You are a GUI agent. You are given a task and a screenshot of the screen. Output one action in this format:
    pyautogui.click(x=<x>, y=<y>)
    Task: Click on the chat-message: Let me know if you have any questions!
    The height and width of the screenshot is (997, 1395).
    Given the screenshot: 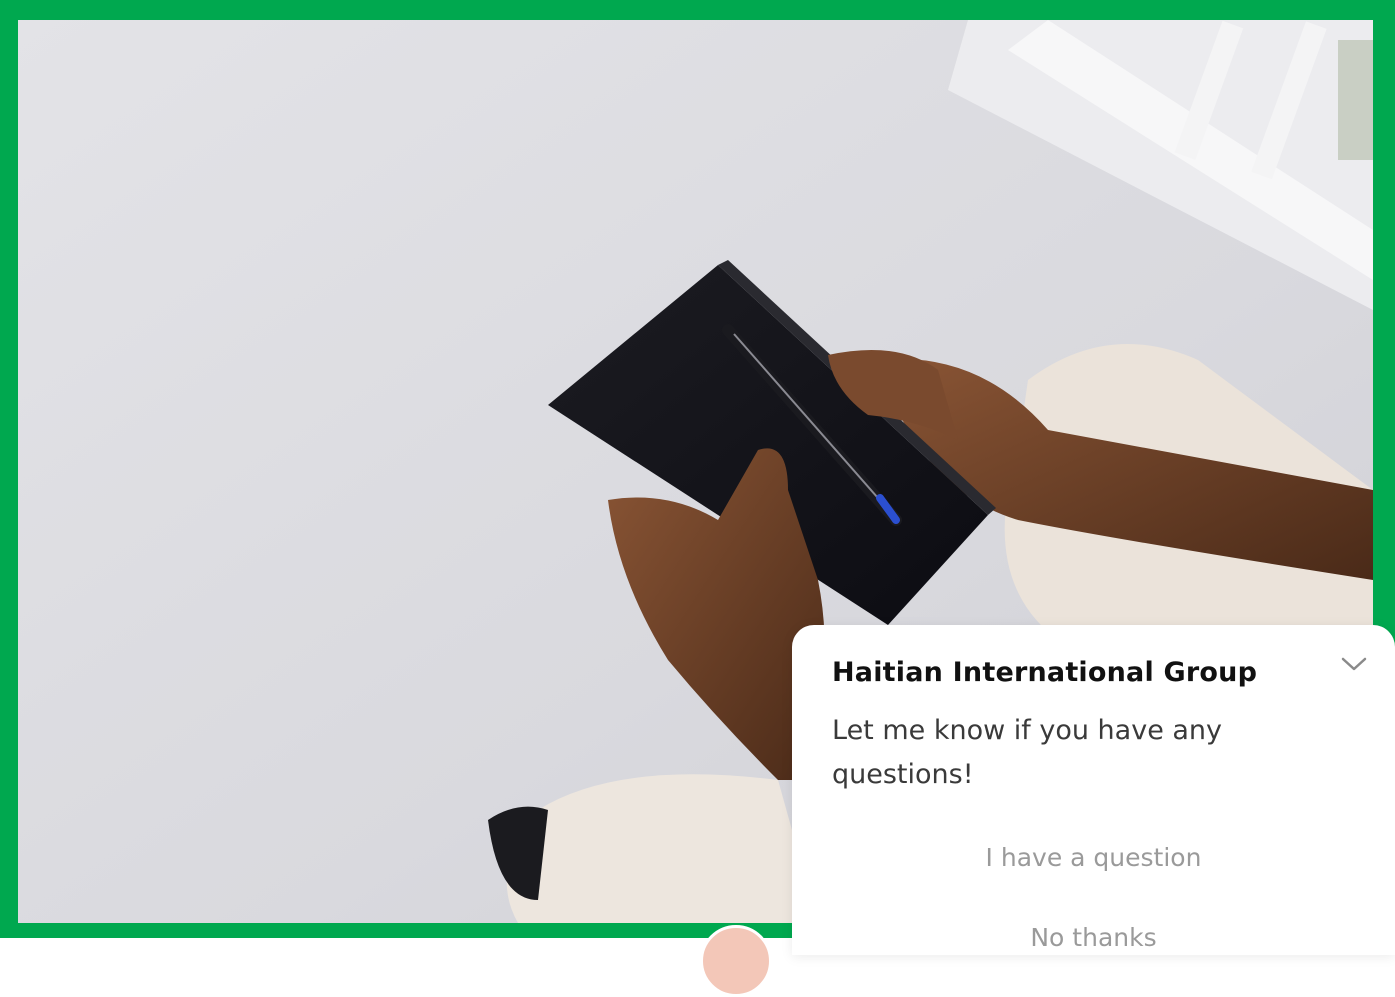 What is the action you would take?
    pyautogui.click(x=1027, y=752)
    